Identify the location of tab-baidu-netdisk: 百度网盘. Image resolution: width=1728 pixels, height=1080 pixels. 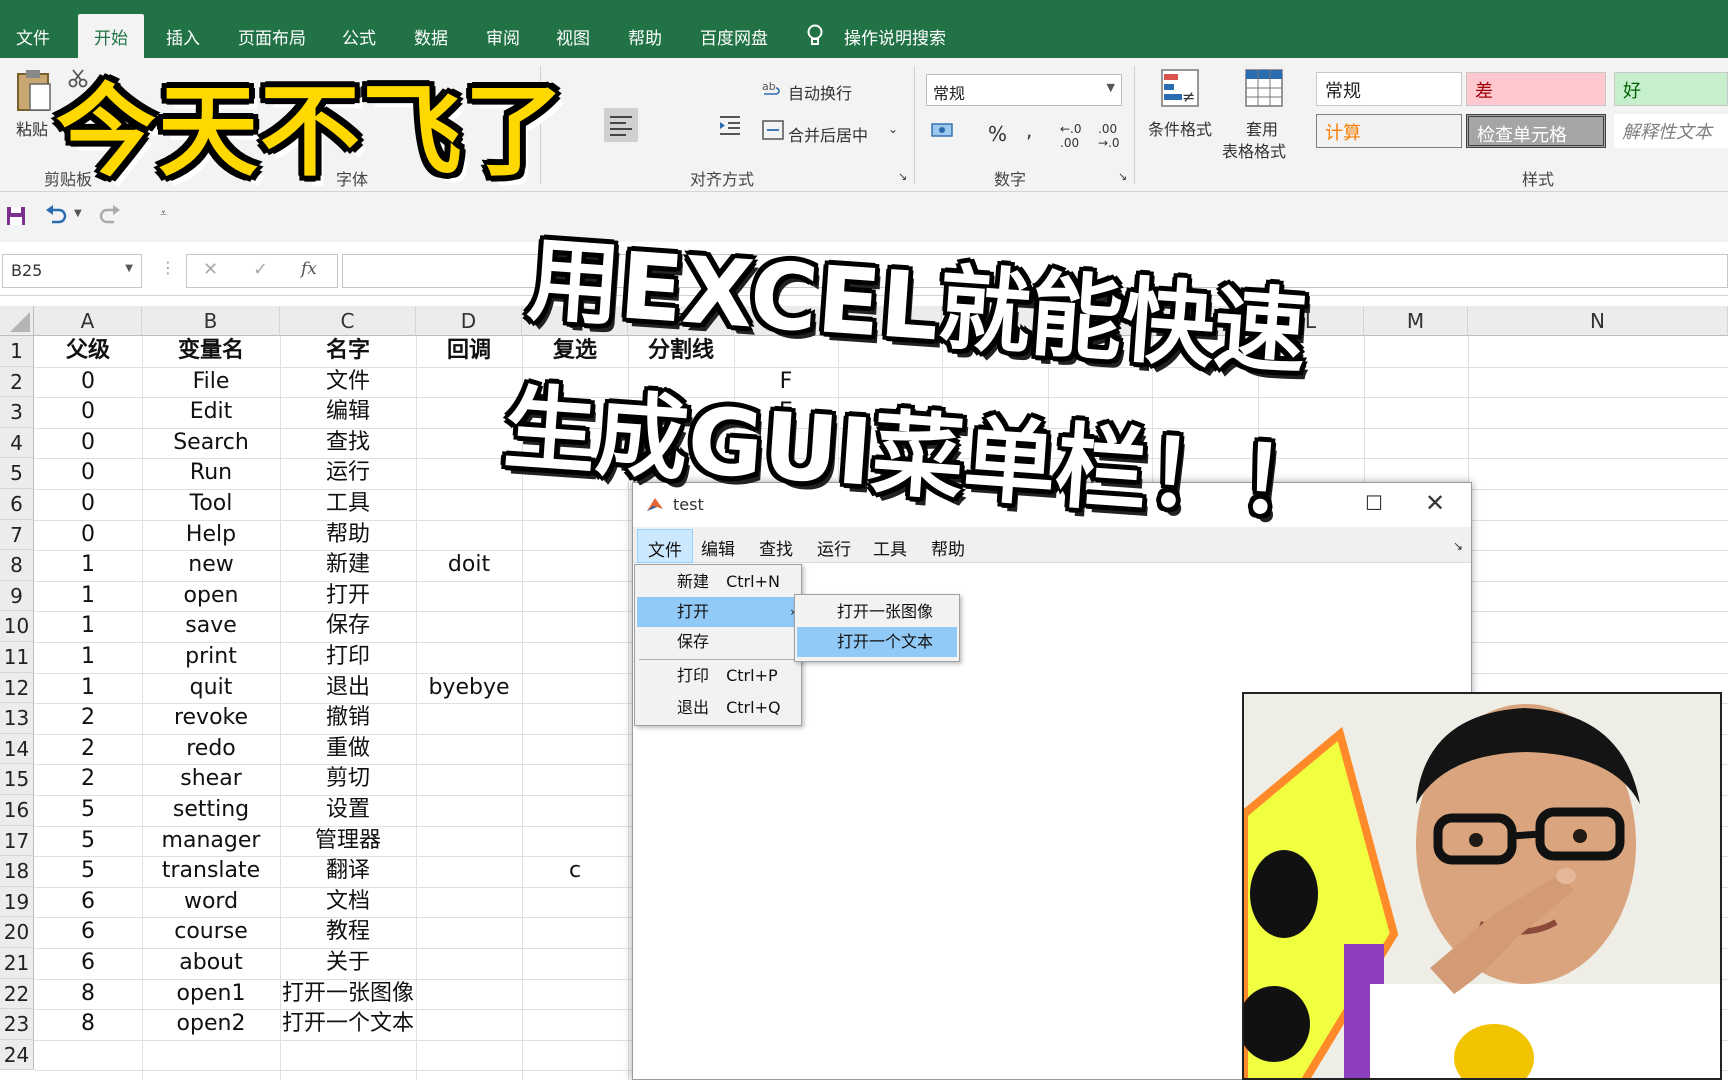
(734, 36).